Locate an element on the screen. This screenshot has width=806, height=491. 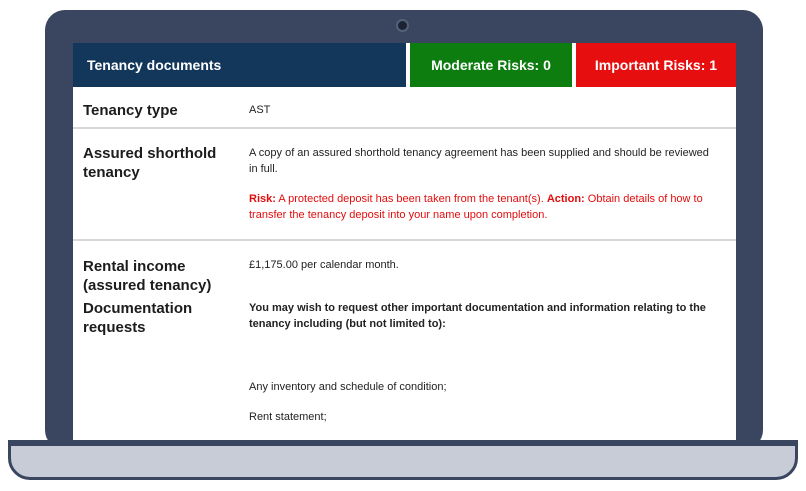
risk-label: Risk: is located at coordinates (262, 199).